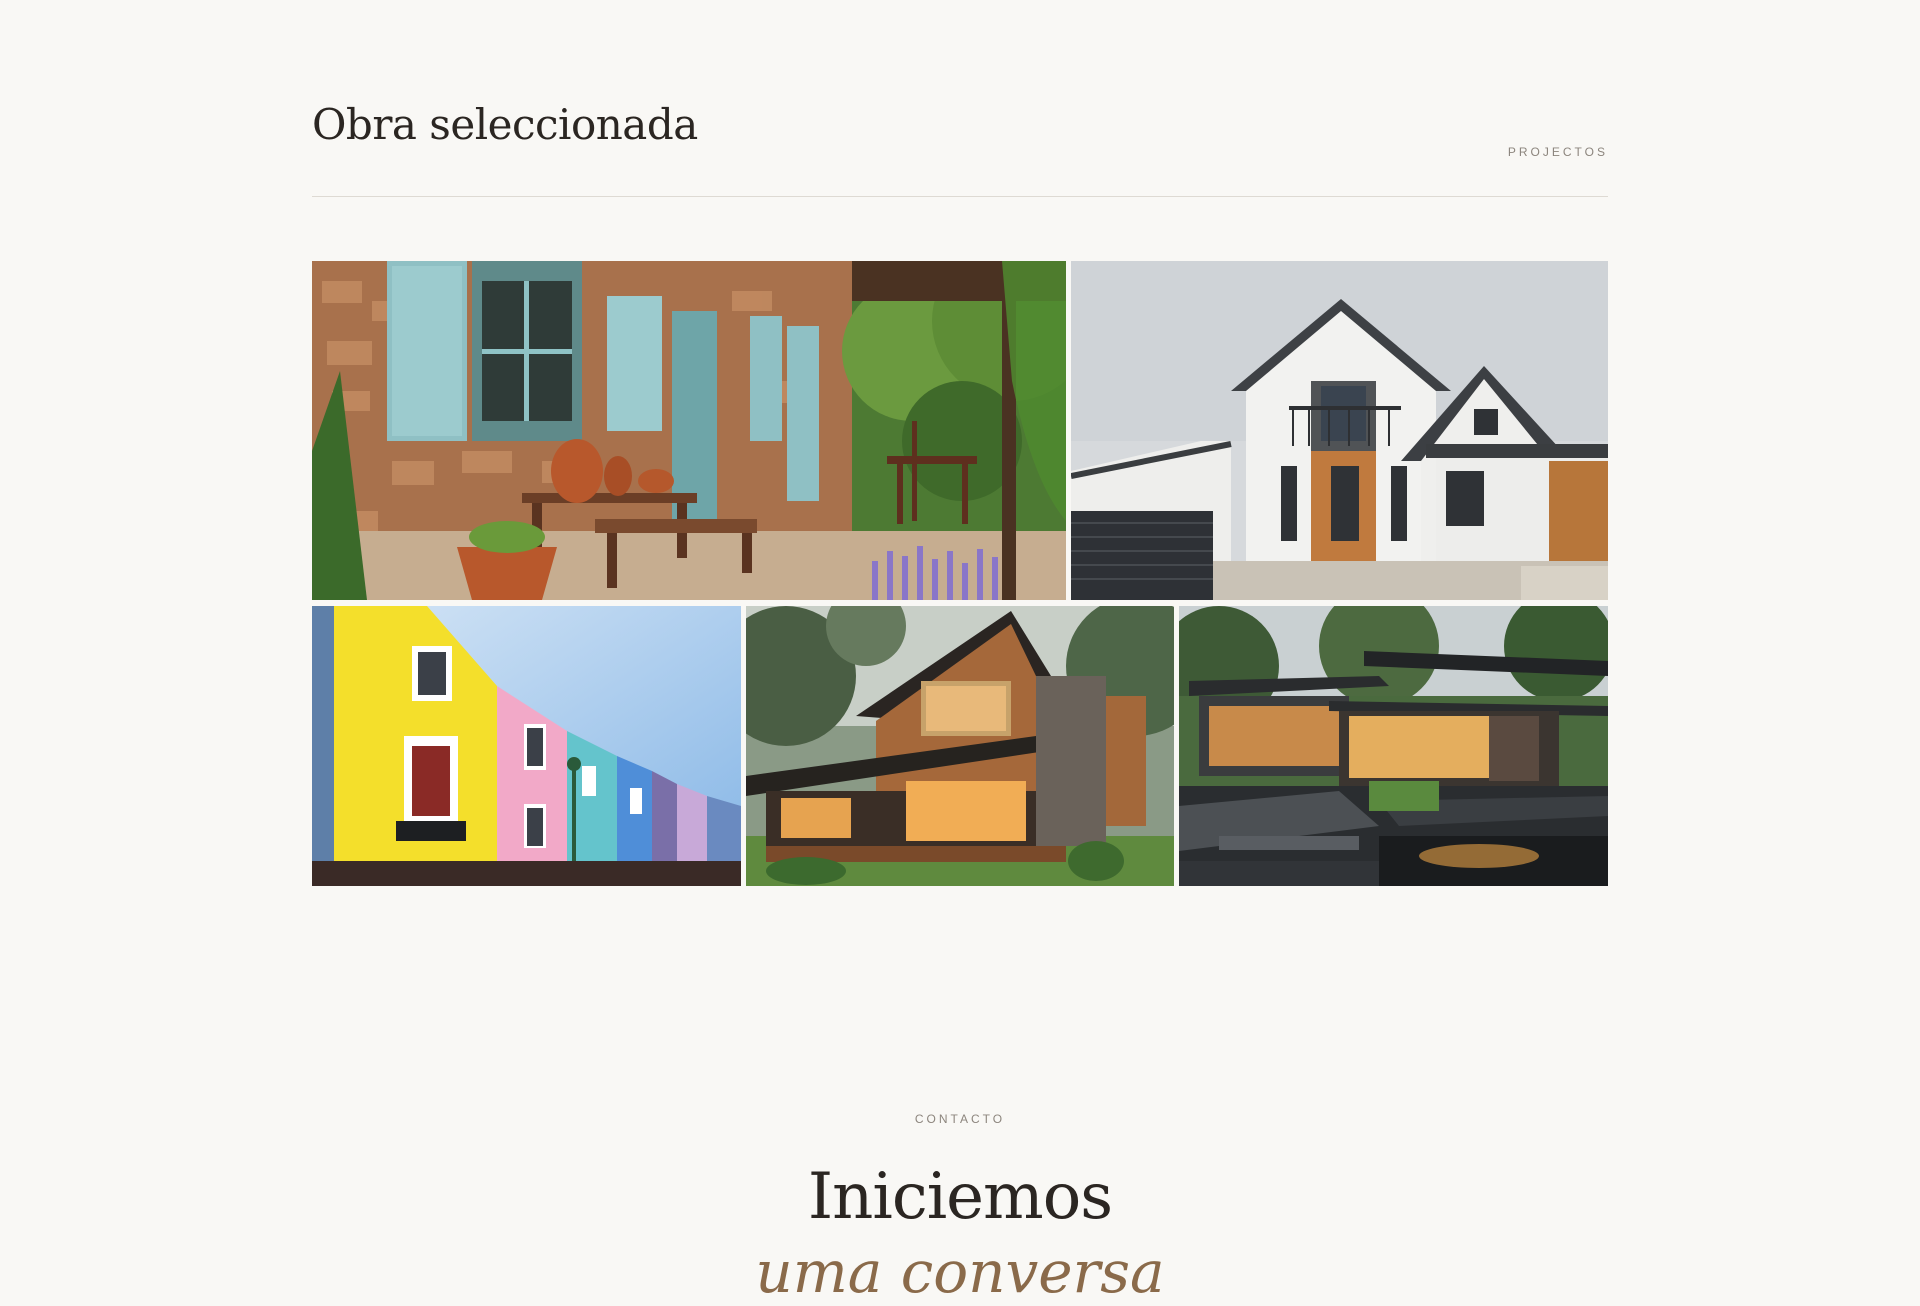 This screenshot has height=1306, width=1920. Describe the element at coordinates (1557, 152) in the screenshot. I see `projects-tag: PROJECTOS` at that location.